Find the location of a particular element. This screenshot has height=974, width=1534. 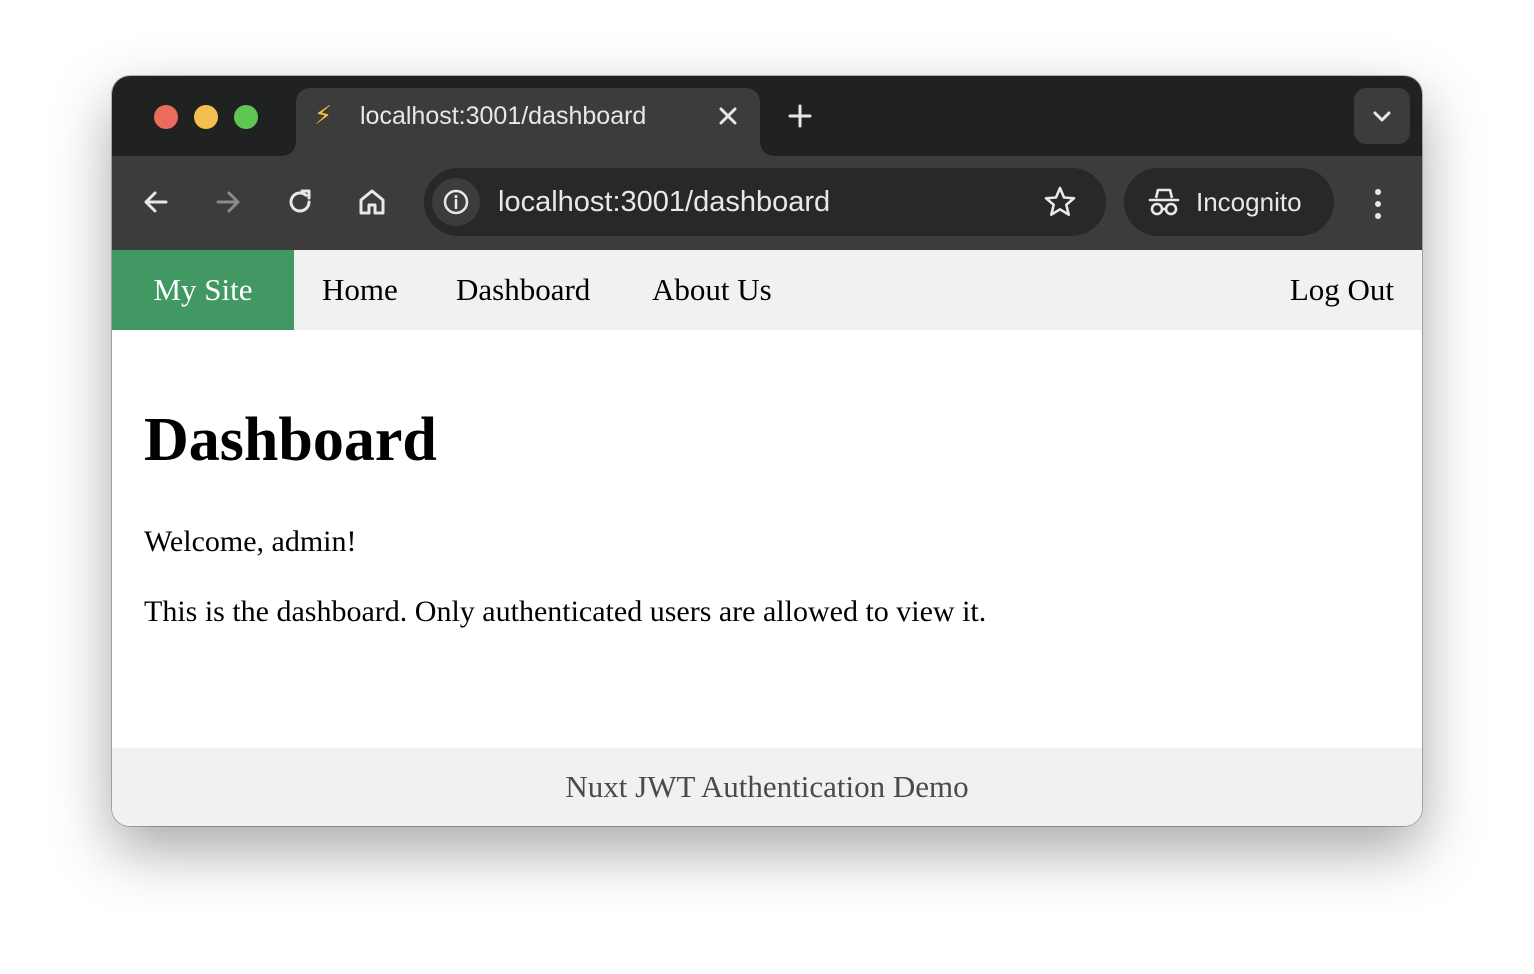

back-button is located at coordinates (156, 202).